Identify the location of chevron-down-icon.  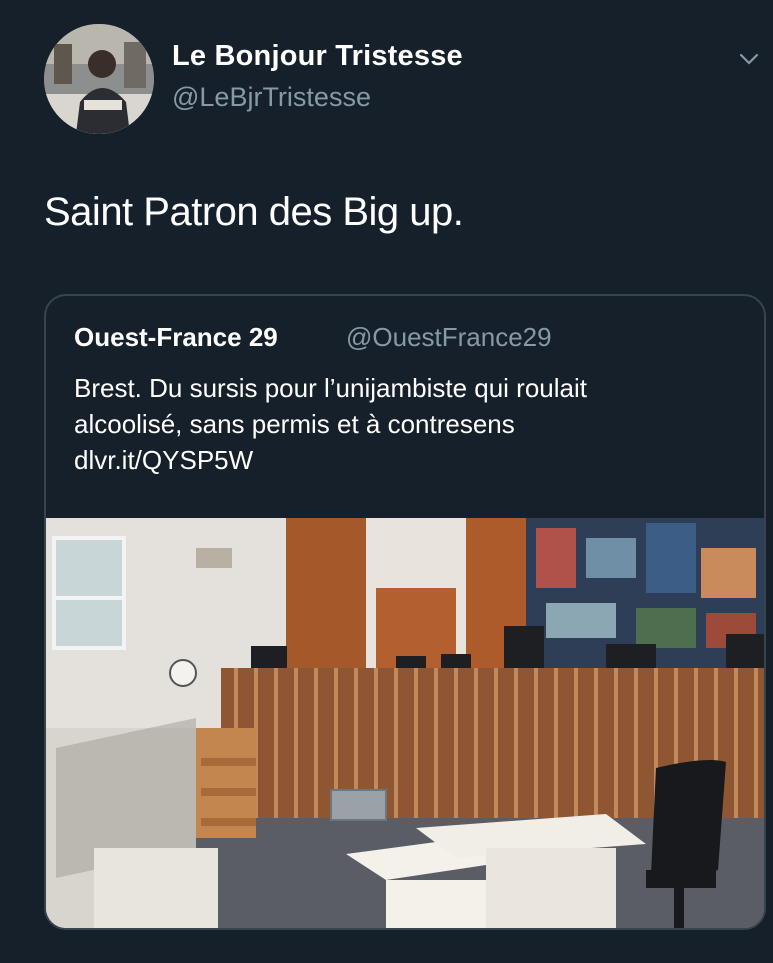
(749, 59).